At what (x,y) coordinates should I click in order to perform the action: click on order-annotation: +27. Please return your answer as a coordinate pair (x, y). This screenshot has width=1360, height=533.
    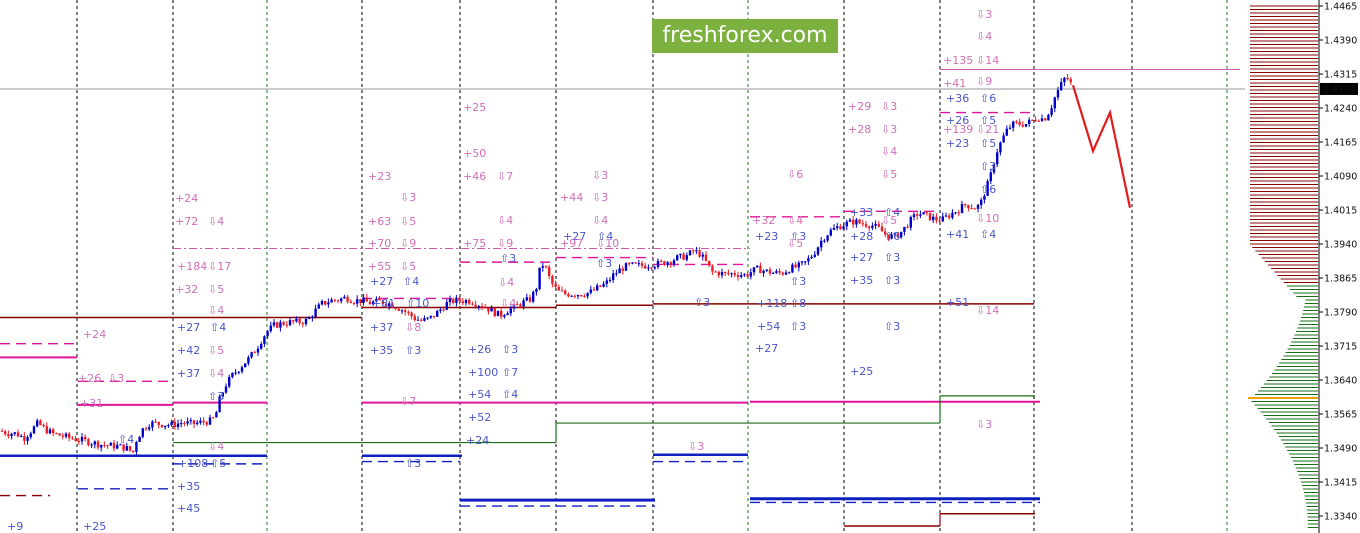
    Looking at the image, I should click on (861, 257).